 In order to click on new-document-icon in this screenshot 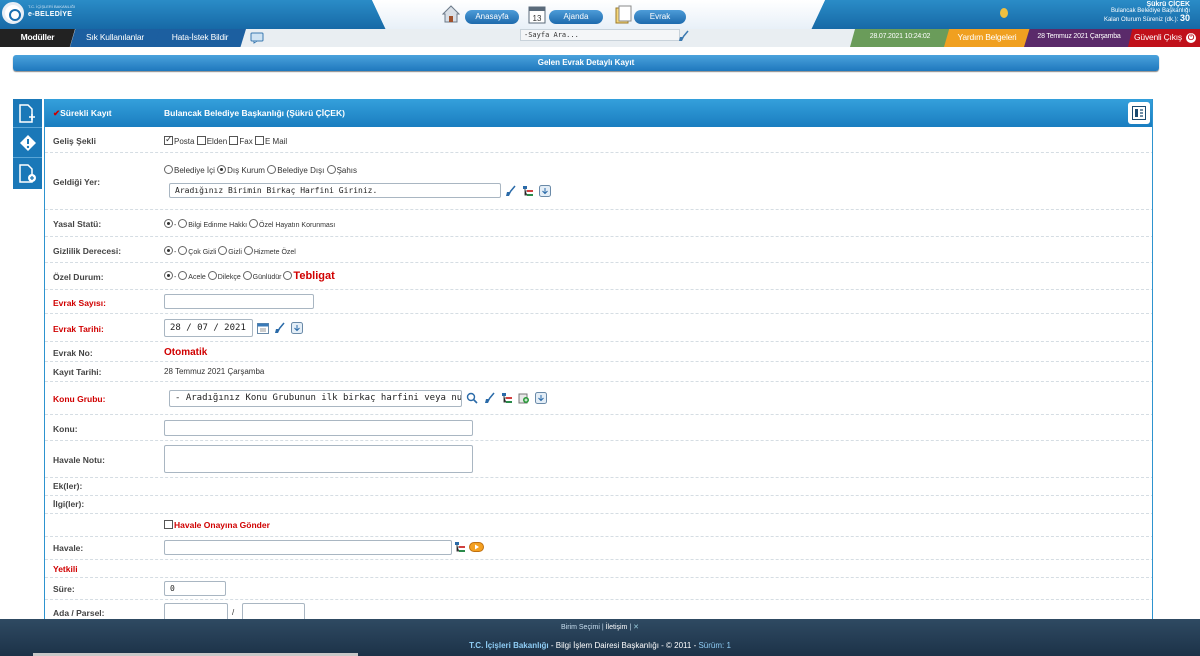, I will do `click(27, 113)`.